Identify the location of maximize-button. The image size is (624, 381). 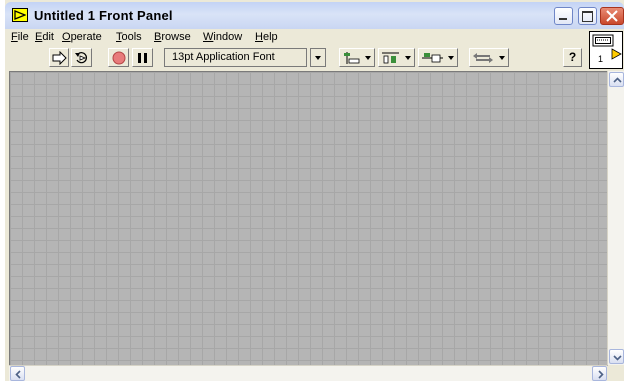
(587, 16).